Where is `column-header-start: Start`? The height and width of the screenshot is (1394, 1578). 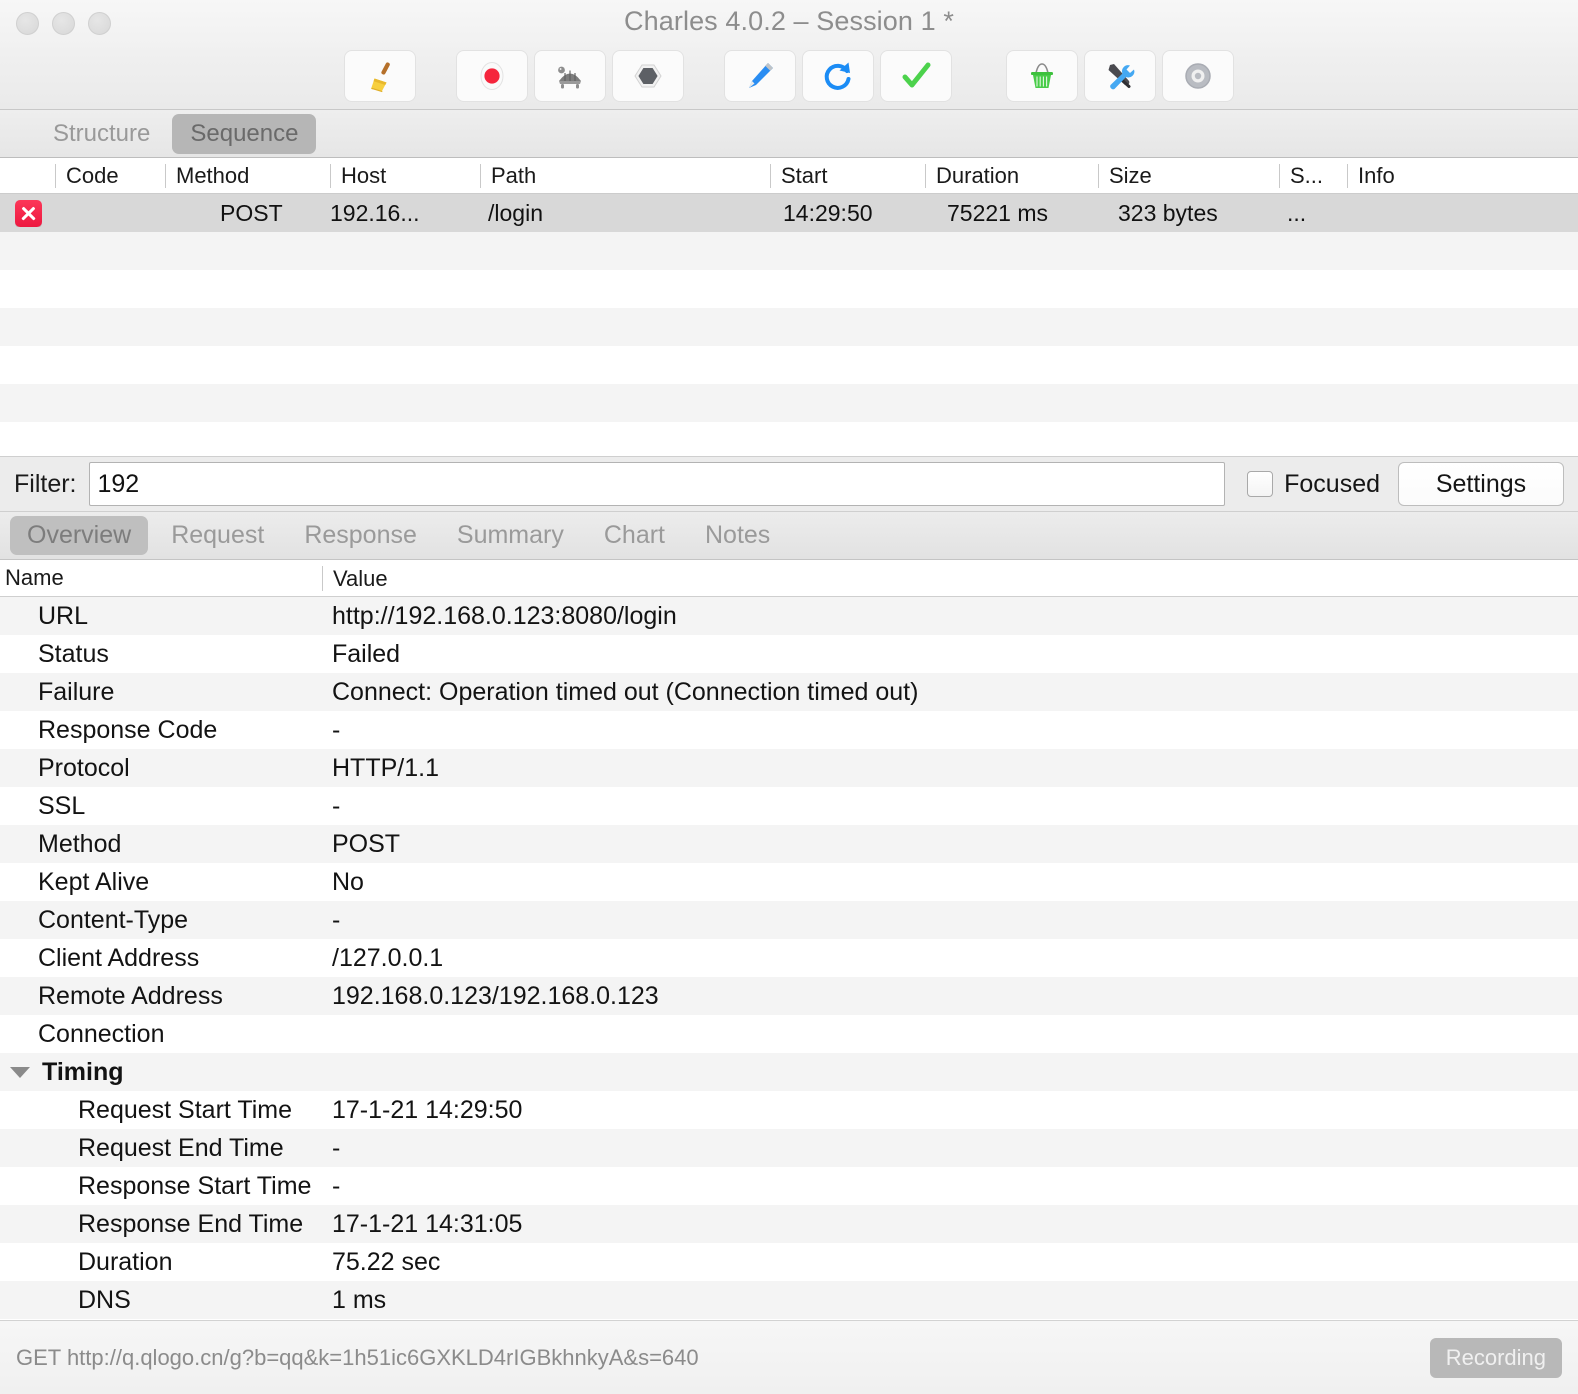 column-header-start: Start is located at coordinates (847, 175).